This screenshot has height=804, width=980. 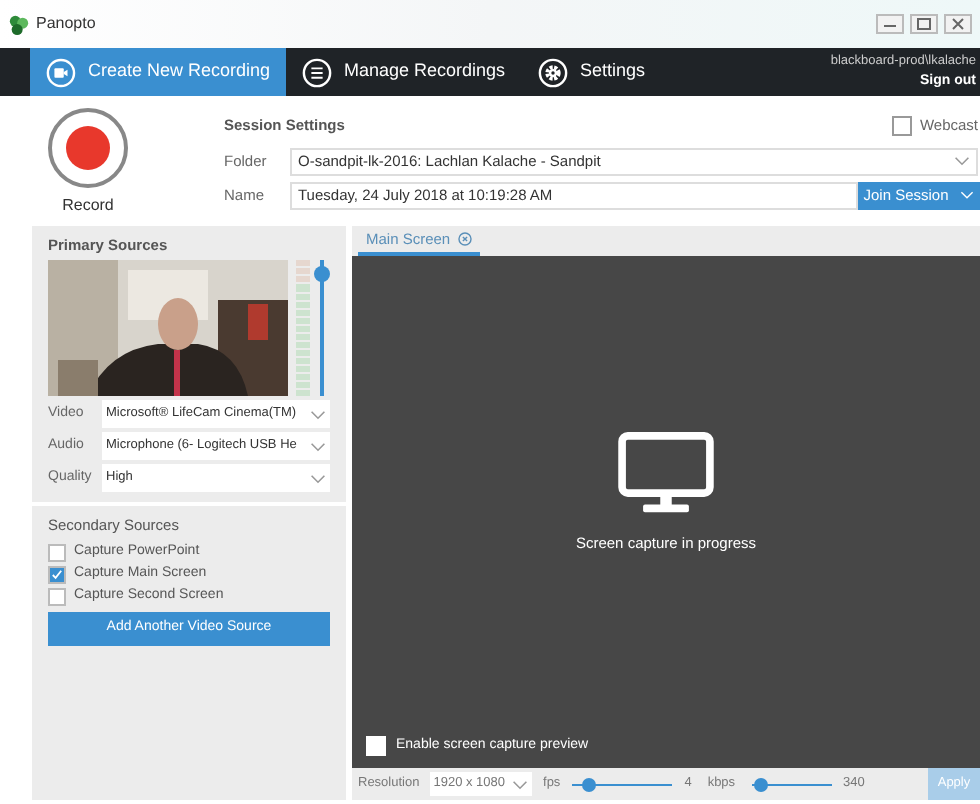 What do you see at coordinates (924, 24) in the screenshot?
I see `maximize-icon` at bounding box center [924, 24].